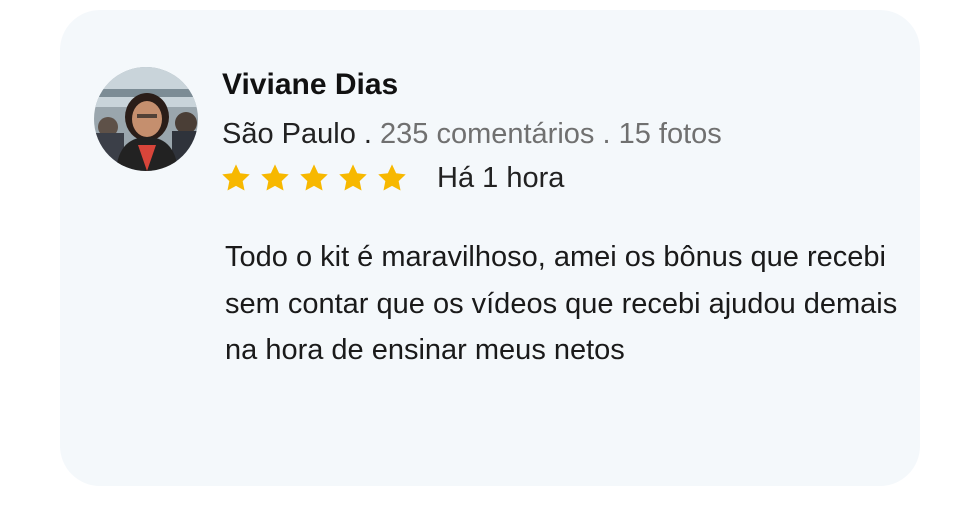 The image size is (972, 516). I want to click on avatar, so click(146, 119).